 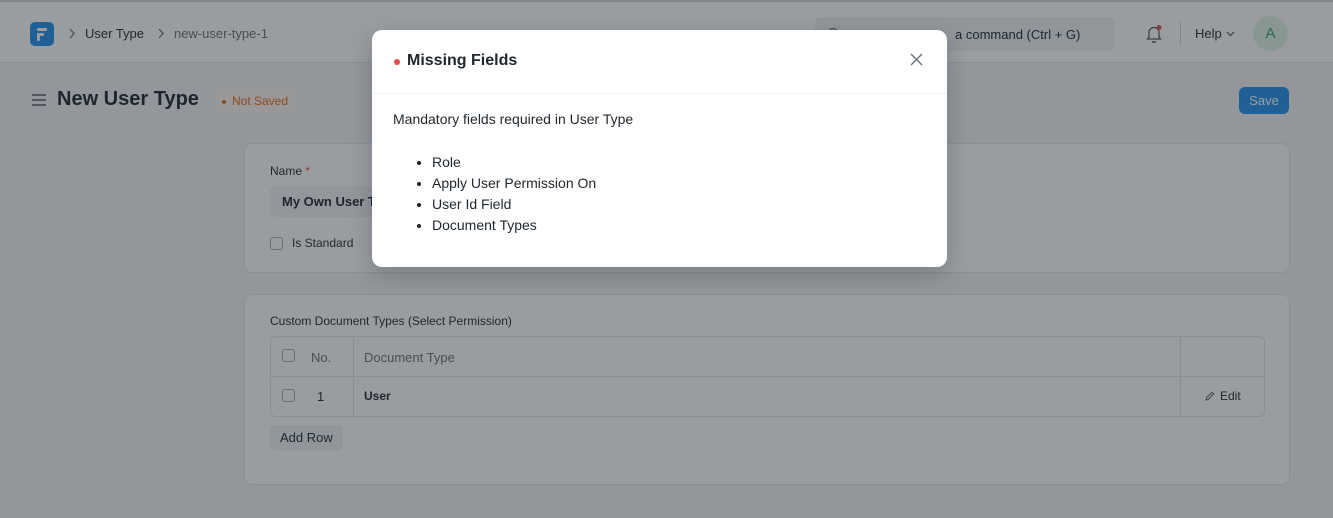 What do you see at coordinates (514, 183) in the screenshot?
I see `list-item: Apply User Permission On` at bounding box center [514, 183].